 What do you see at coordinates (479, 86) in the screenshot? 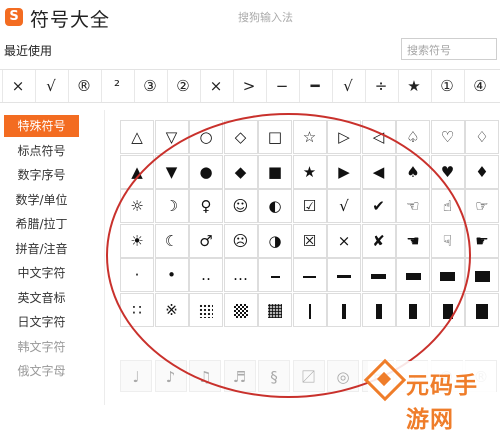
I see `recent-symbol: ④` at bounding box center [479, 86].